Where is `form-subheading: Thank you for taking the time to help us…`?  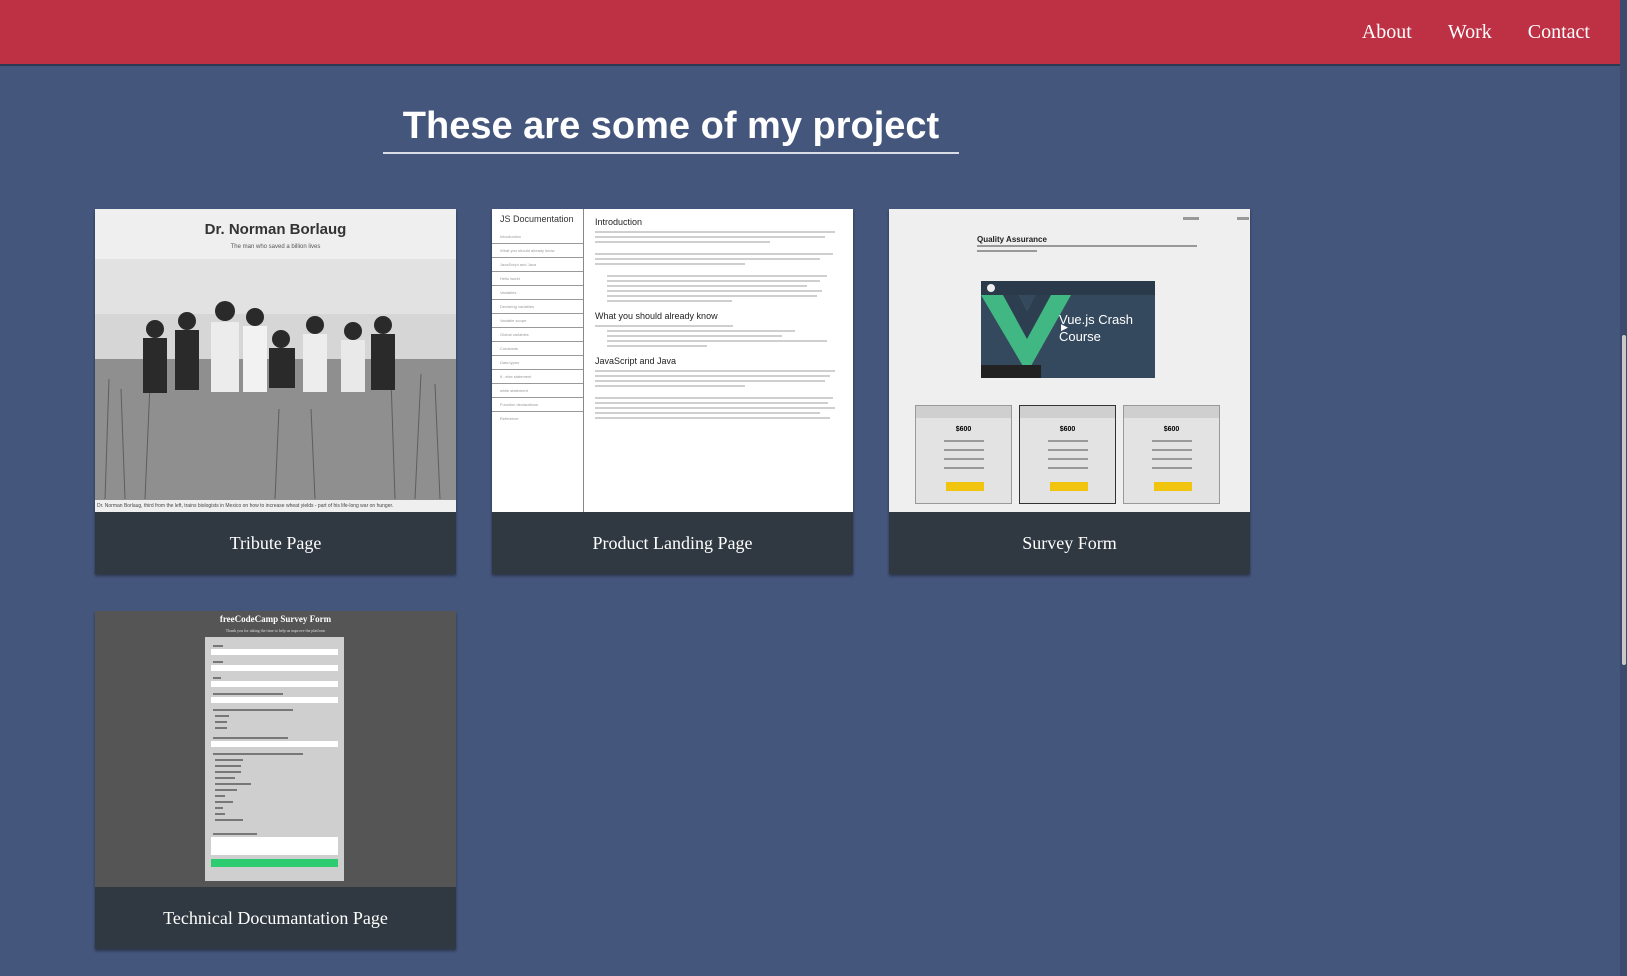 form-subheading: Thank you for taking the time to help us… is located at coordinates (275, 630).